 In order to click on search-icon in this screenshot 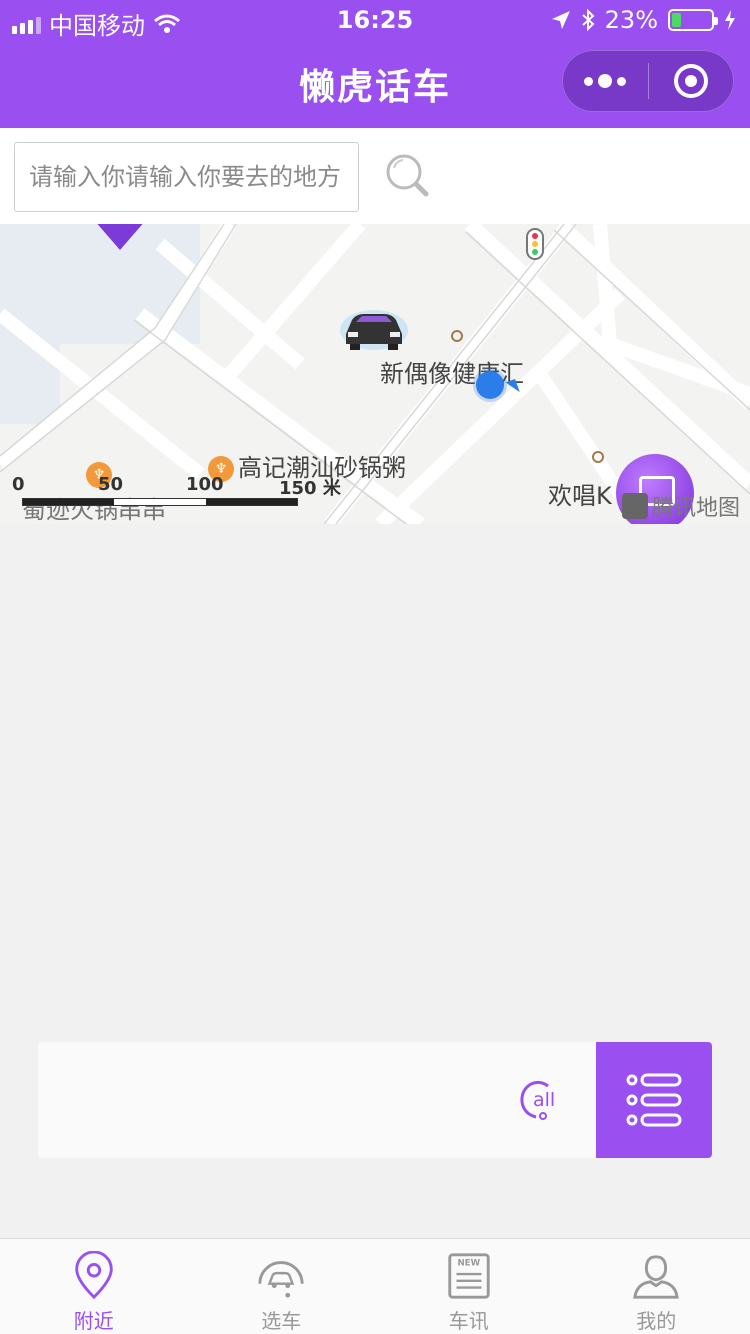, I will do `click(408, 176)`.